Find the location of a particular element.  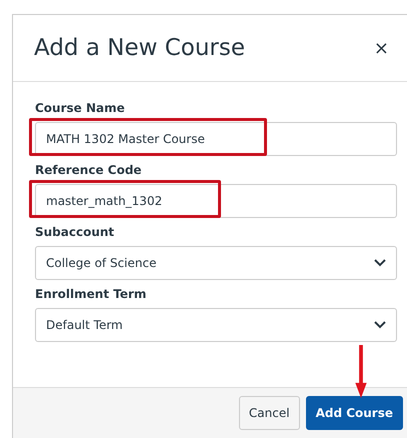

dialog-title: Add a New Course is located at coordinates (140, 48).